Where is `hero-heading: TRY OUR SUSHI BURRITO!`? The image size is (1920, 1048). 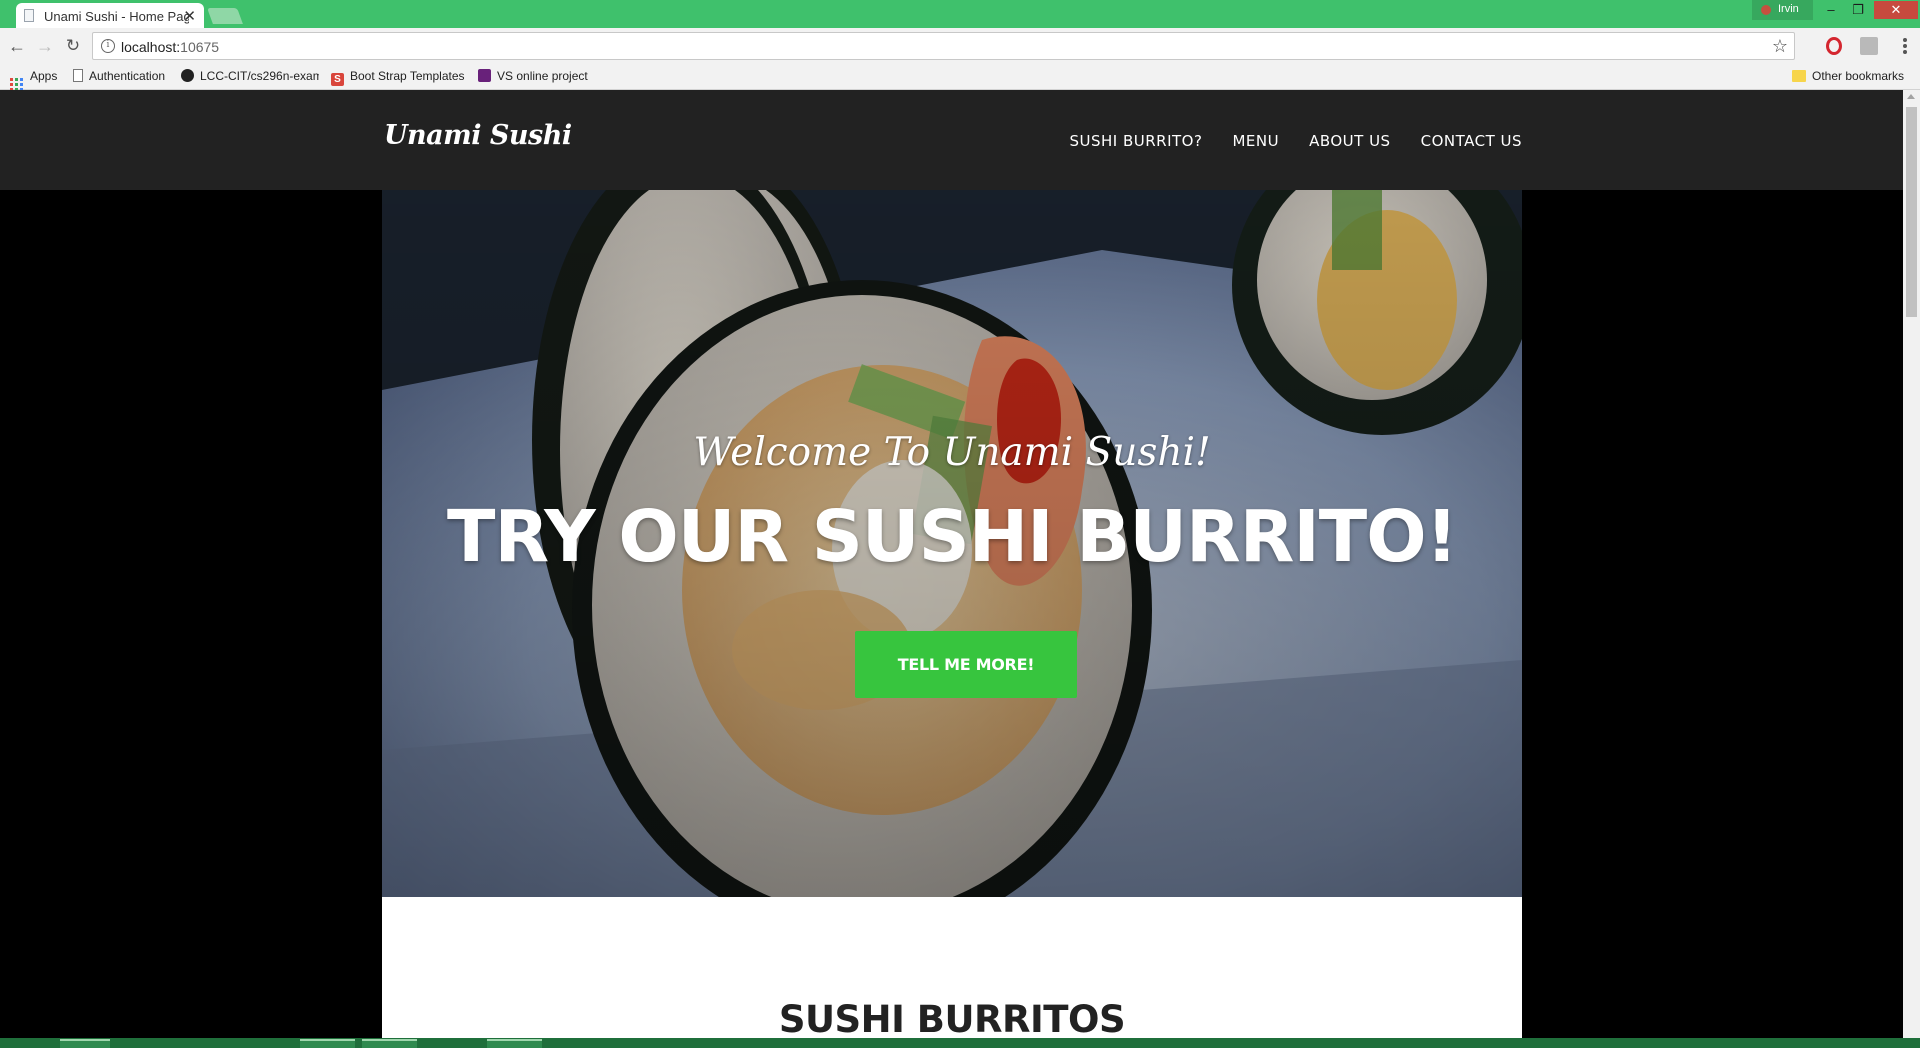
hero-heading: TRY OUR SUSHI BURRITO! is located at coordinates (952, 536).